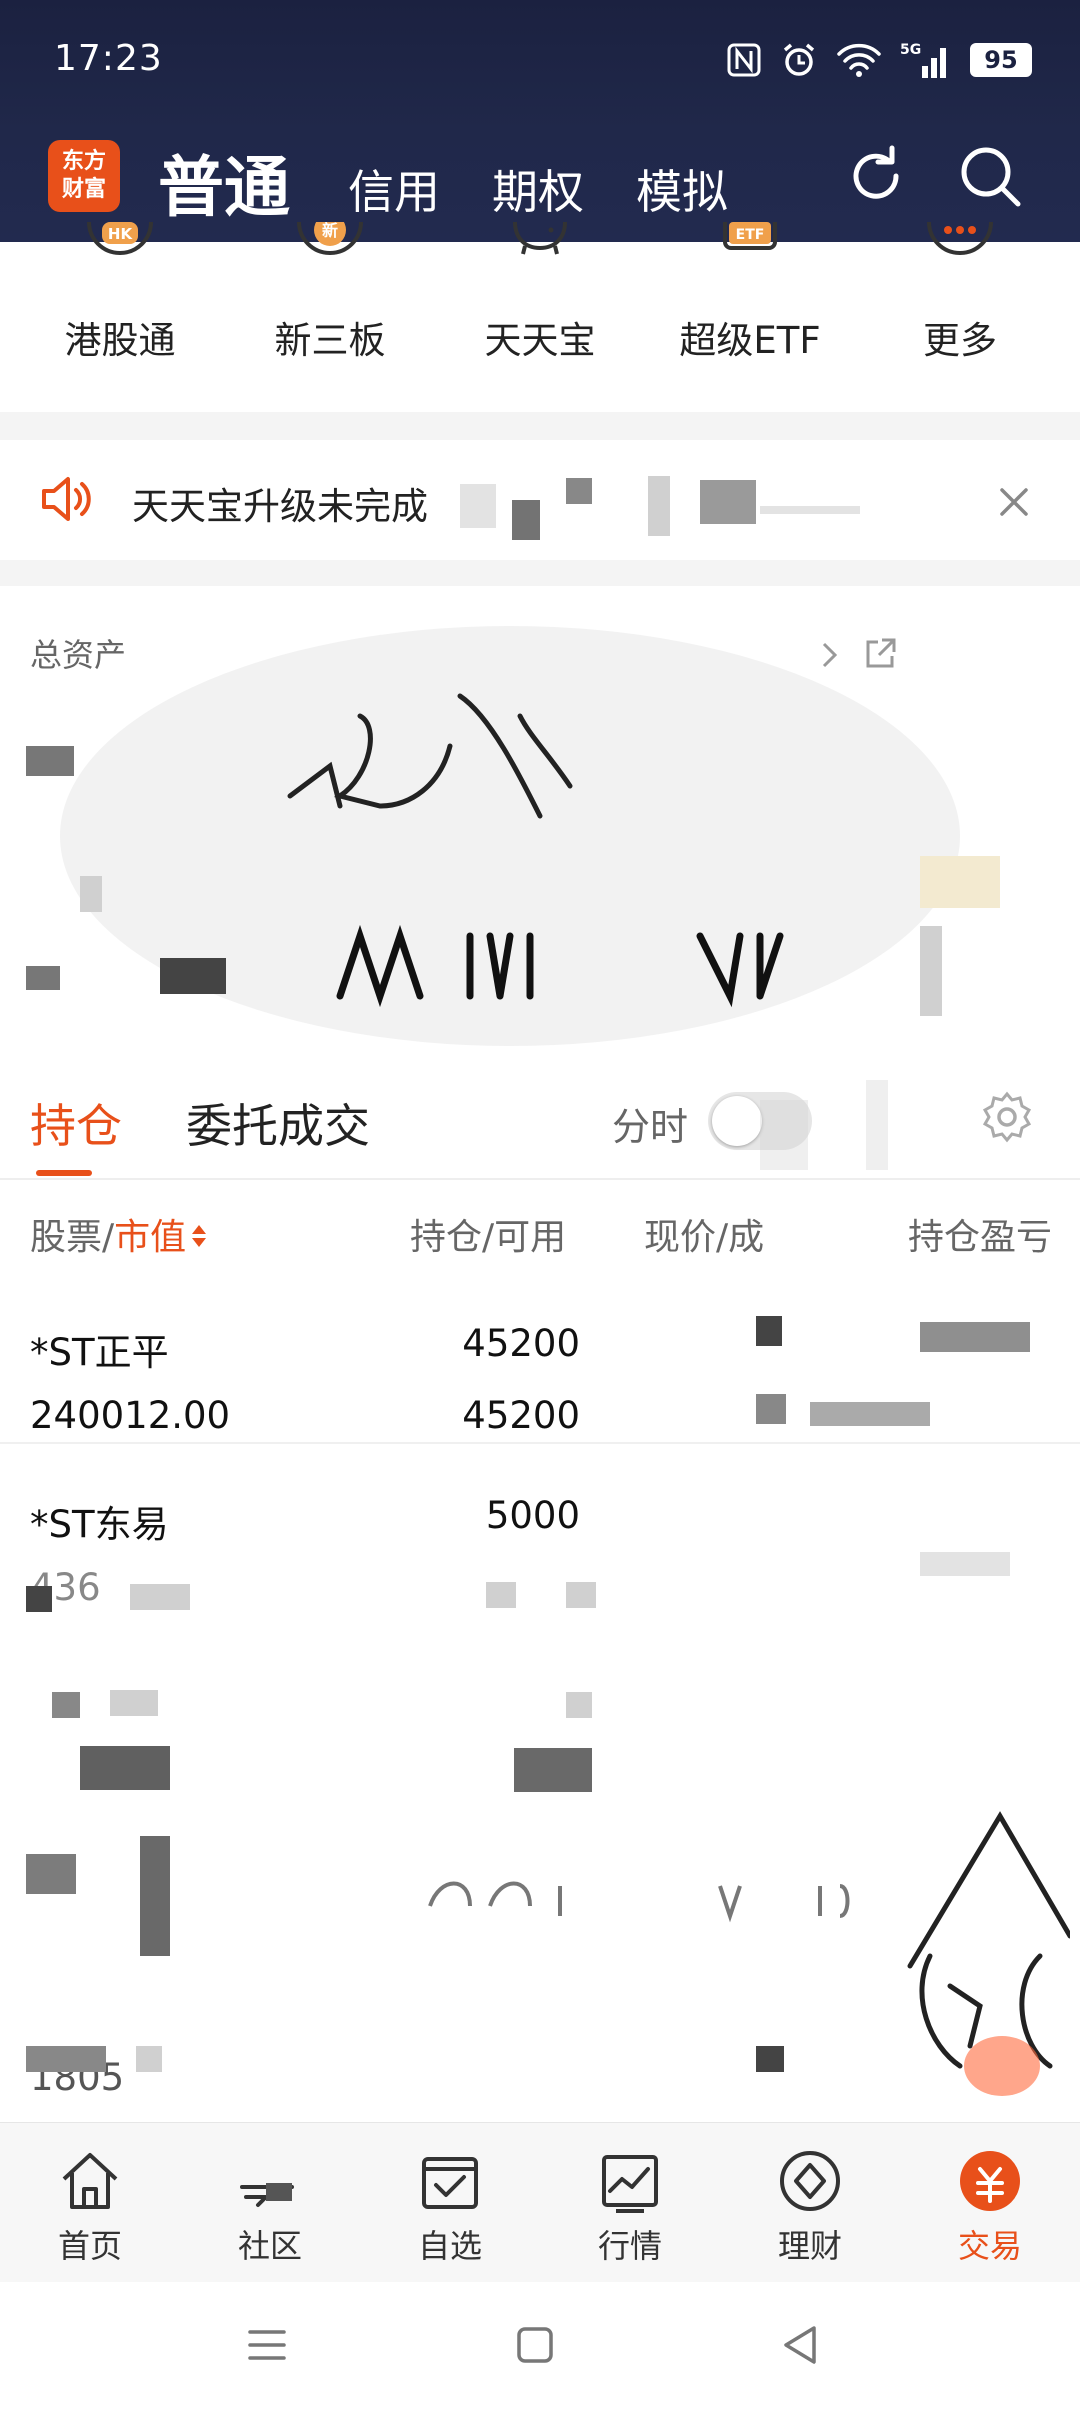 The image size is (1080, 2412). What do you see at coordinates (120, 252) in the screenshot?
I see `hk-icon: HK` at bounding box center [120, 252].